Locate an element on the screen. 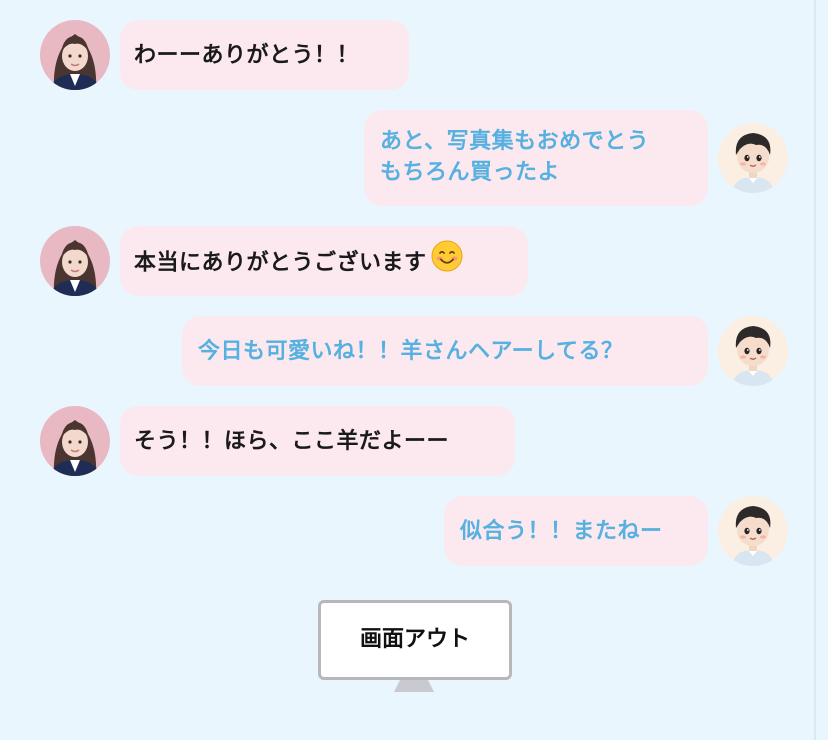 The height and width of the screenshot is (740, 828). smiling-face-icon is located at coordinates (447, 260).